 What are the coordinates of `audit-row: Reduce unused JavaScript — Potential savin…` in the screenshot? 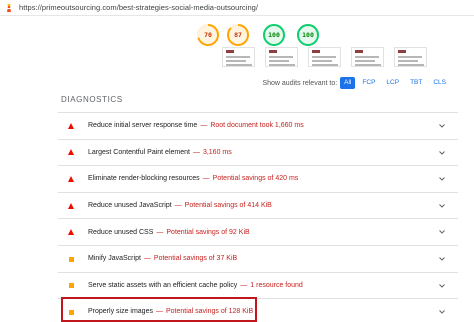 It's located at (258, 205).